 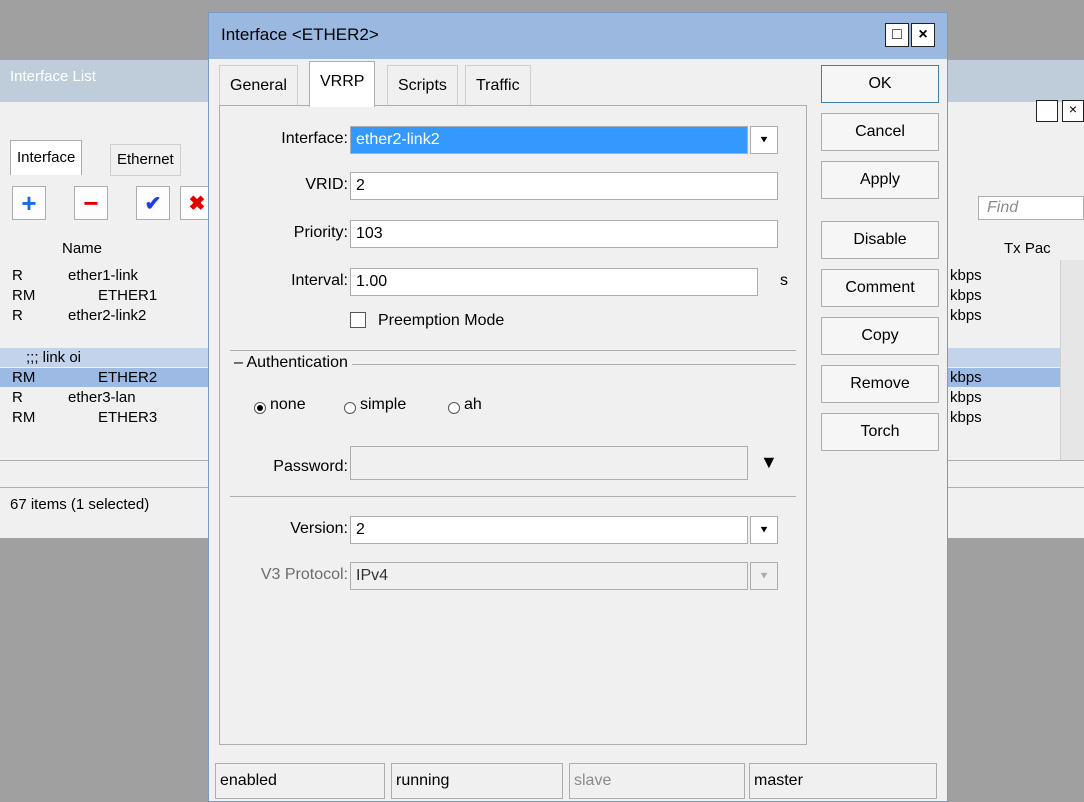 What do you see at coordinates (880, 180) in the screenshot?
I see `apply-button: Apply` at bounding box center [880, 180].